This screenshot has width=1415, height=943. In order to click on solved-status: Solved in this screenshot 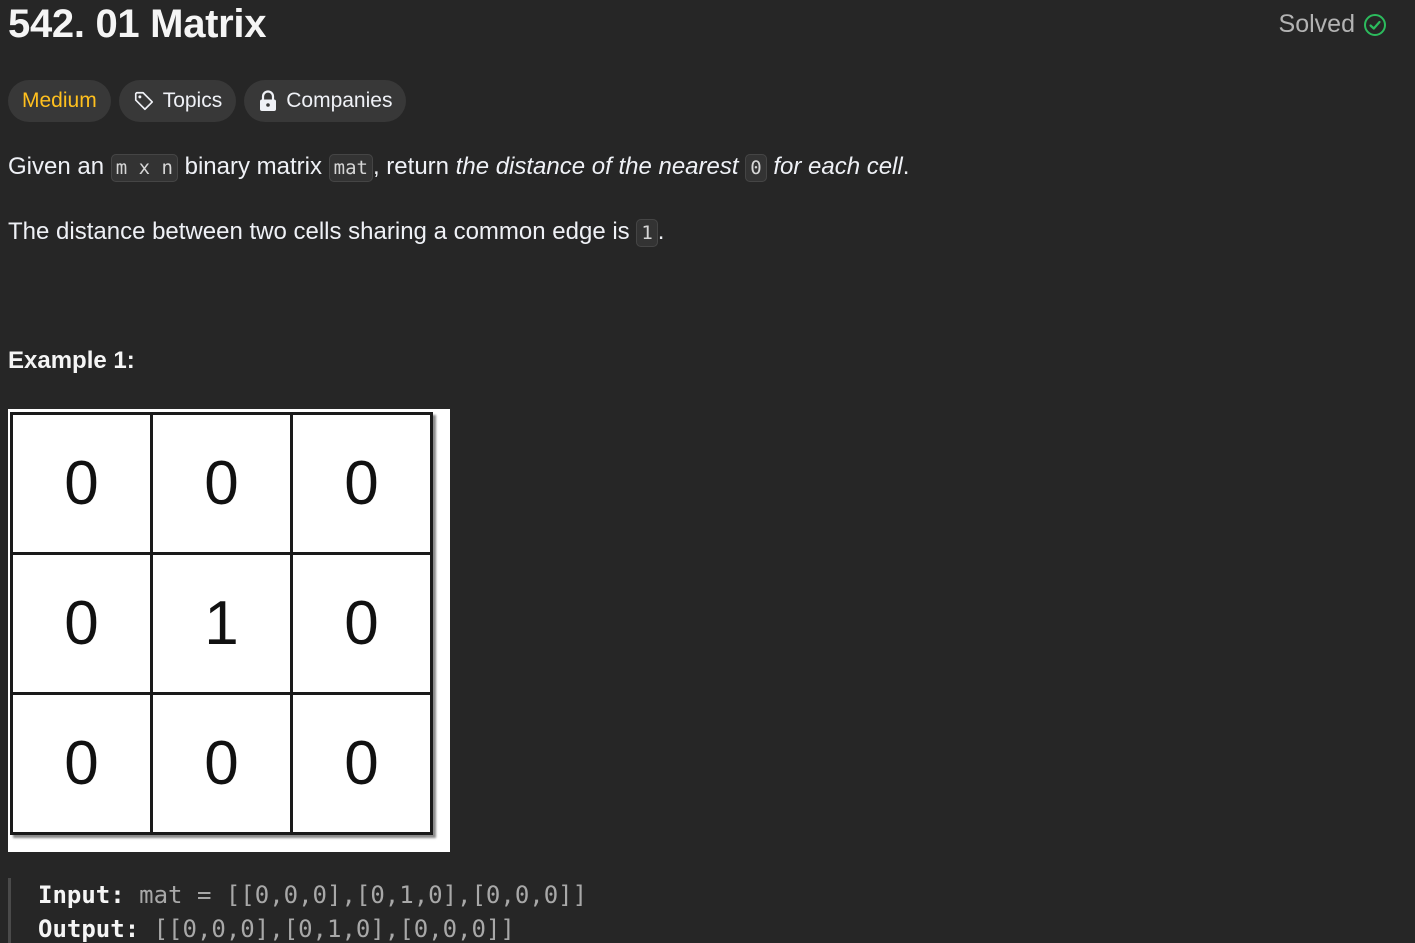, I will do `click(1333, 24)`.